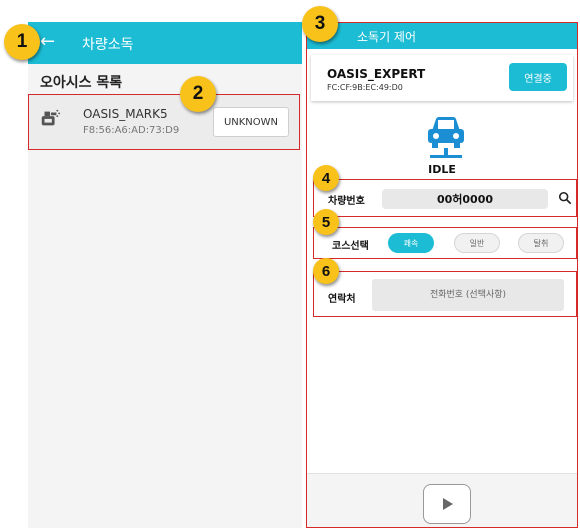 The width and height of the screenshot is (580, 530). Describe the element at coordinates (387, 37) in the screenshot. I see `control-title: 소독기 제어` at that location.